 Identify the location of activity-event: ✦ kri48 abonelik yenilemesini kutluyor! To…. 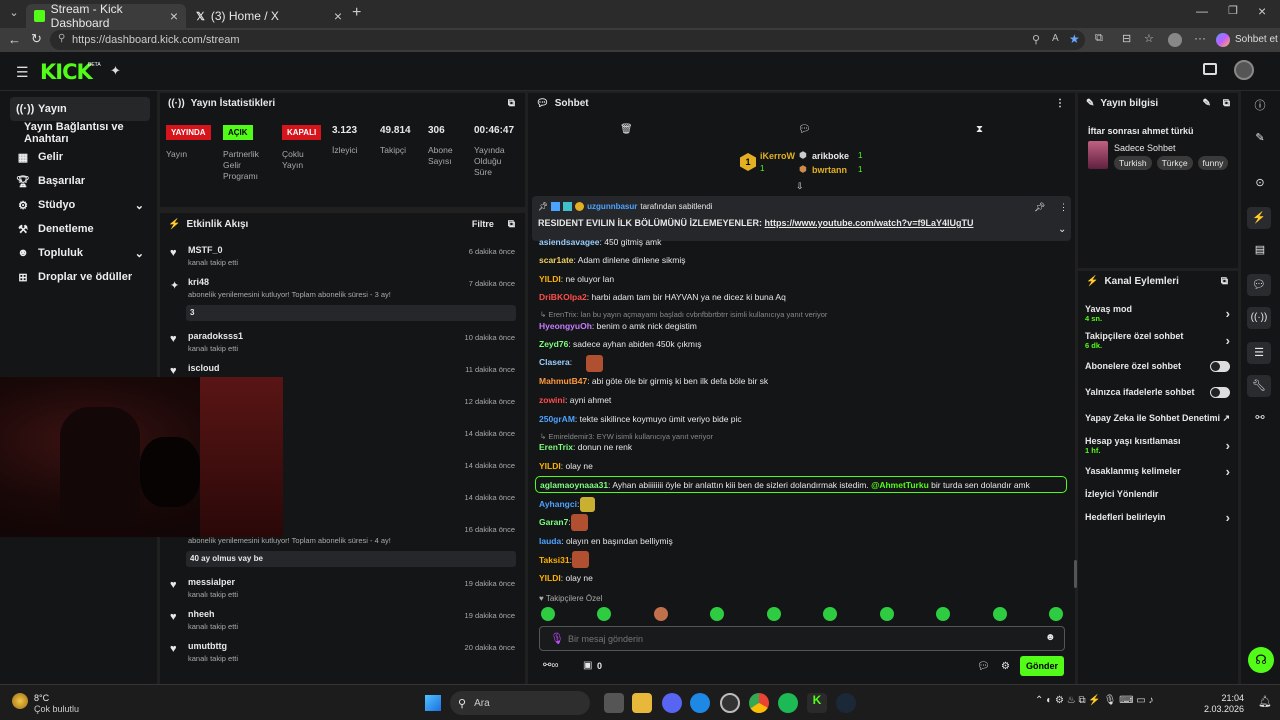
(342, 302).